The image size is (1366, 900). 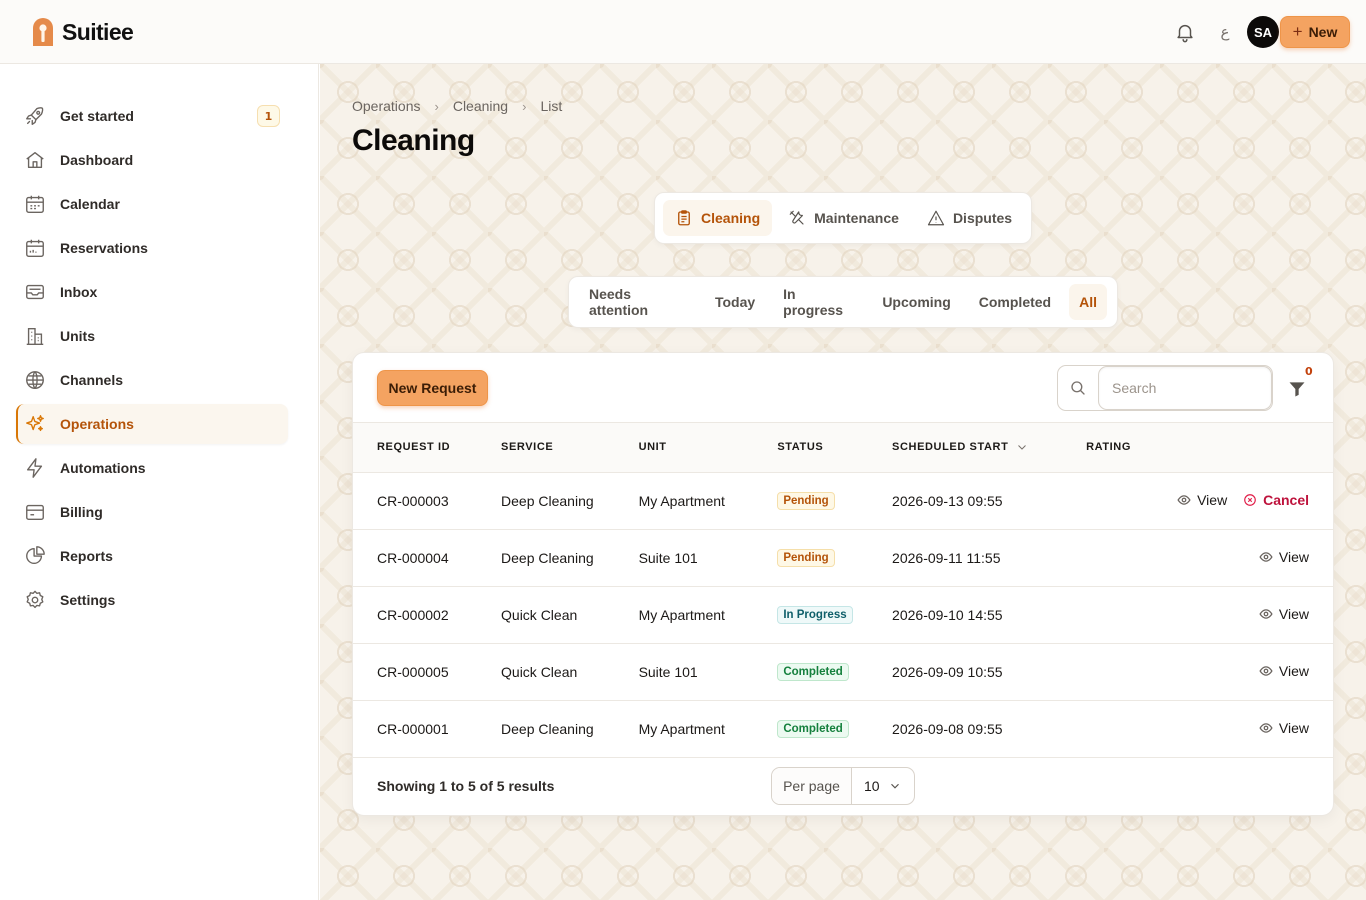 What do you see at coordinates (386, 106) in the screenshot?
I see `breadcrumb-operations: Operations` at bounding box center [386, 106].